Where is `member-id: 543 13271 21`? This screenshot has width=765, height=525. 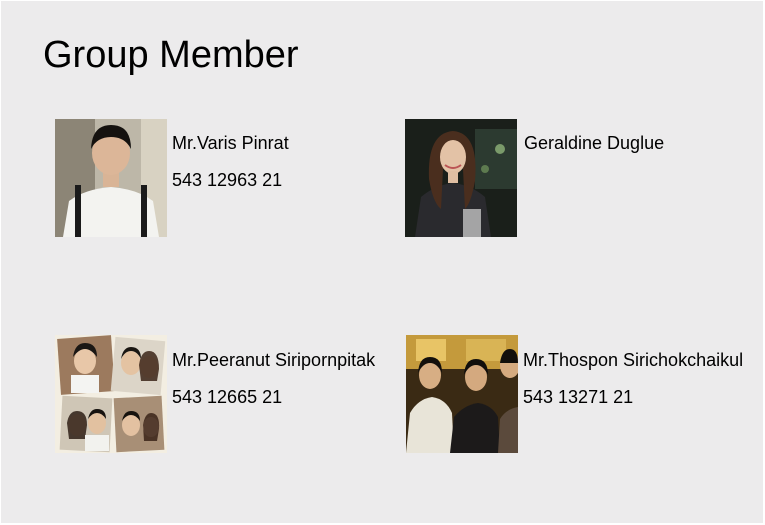 member-id: 543 13271 21 is located at coordinates (578, 397).